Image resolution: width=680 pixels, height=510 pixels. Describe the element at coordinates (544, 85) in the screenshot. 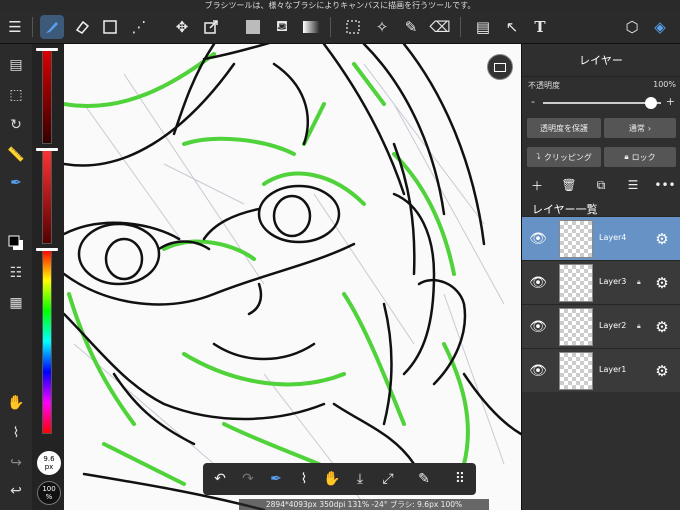

I see `opacity-label: 不透明度` at that location.